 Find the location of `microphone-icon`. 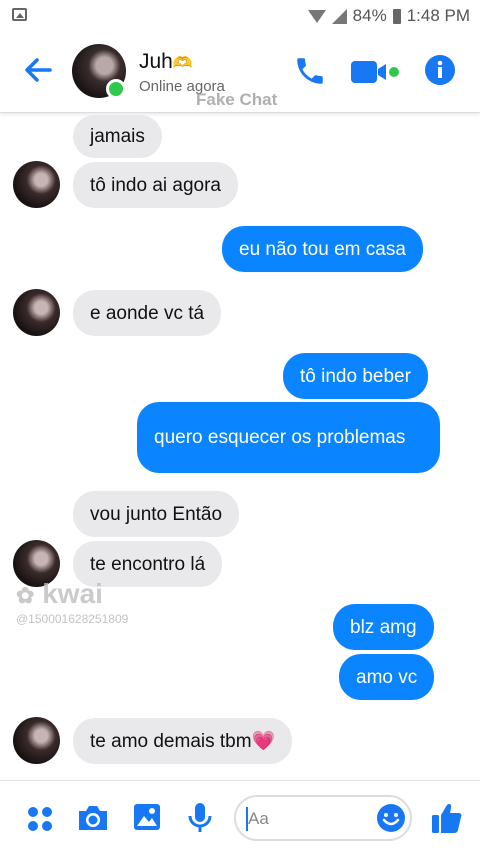

microphone-icon is located at coordinates (200, 818).